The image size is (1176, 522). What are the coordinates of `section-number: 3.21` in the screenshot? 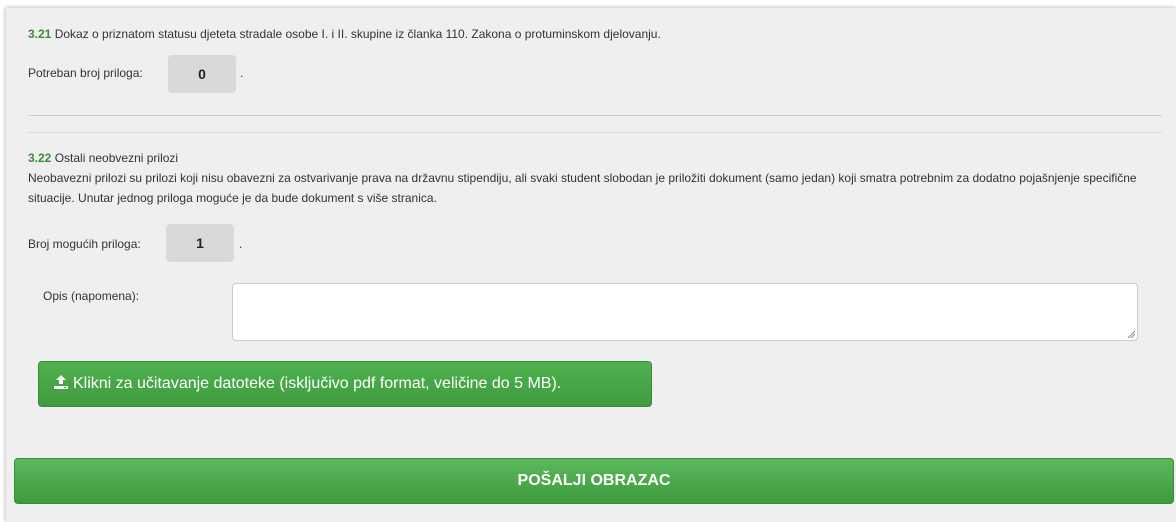 It's located at (40, 34).